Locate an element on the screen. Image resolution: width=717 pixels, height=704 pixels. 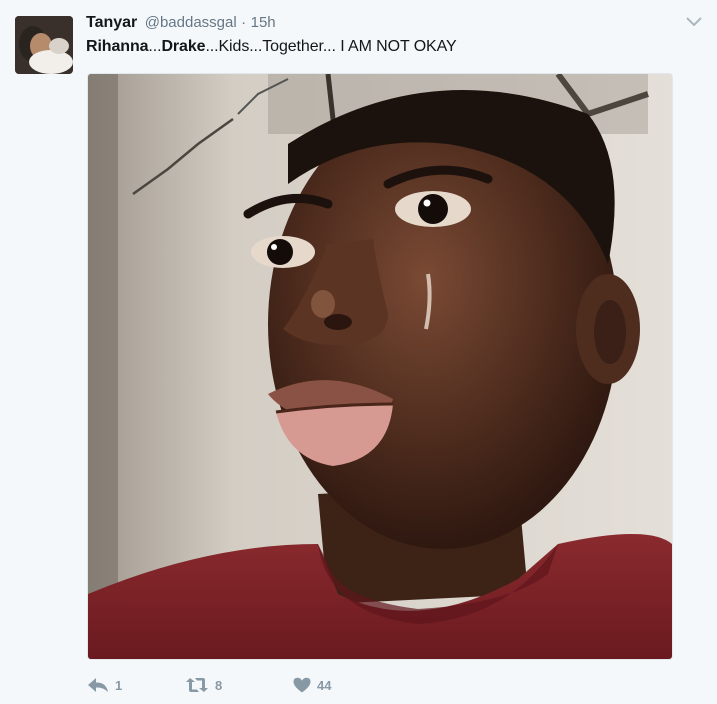
tweet-actions: 1 8 44 is located at coordinates (230, 685).